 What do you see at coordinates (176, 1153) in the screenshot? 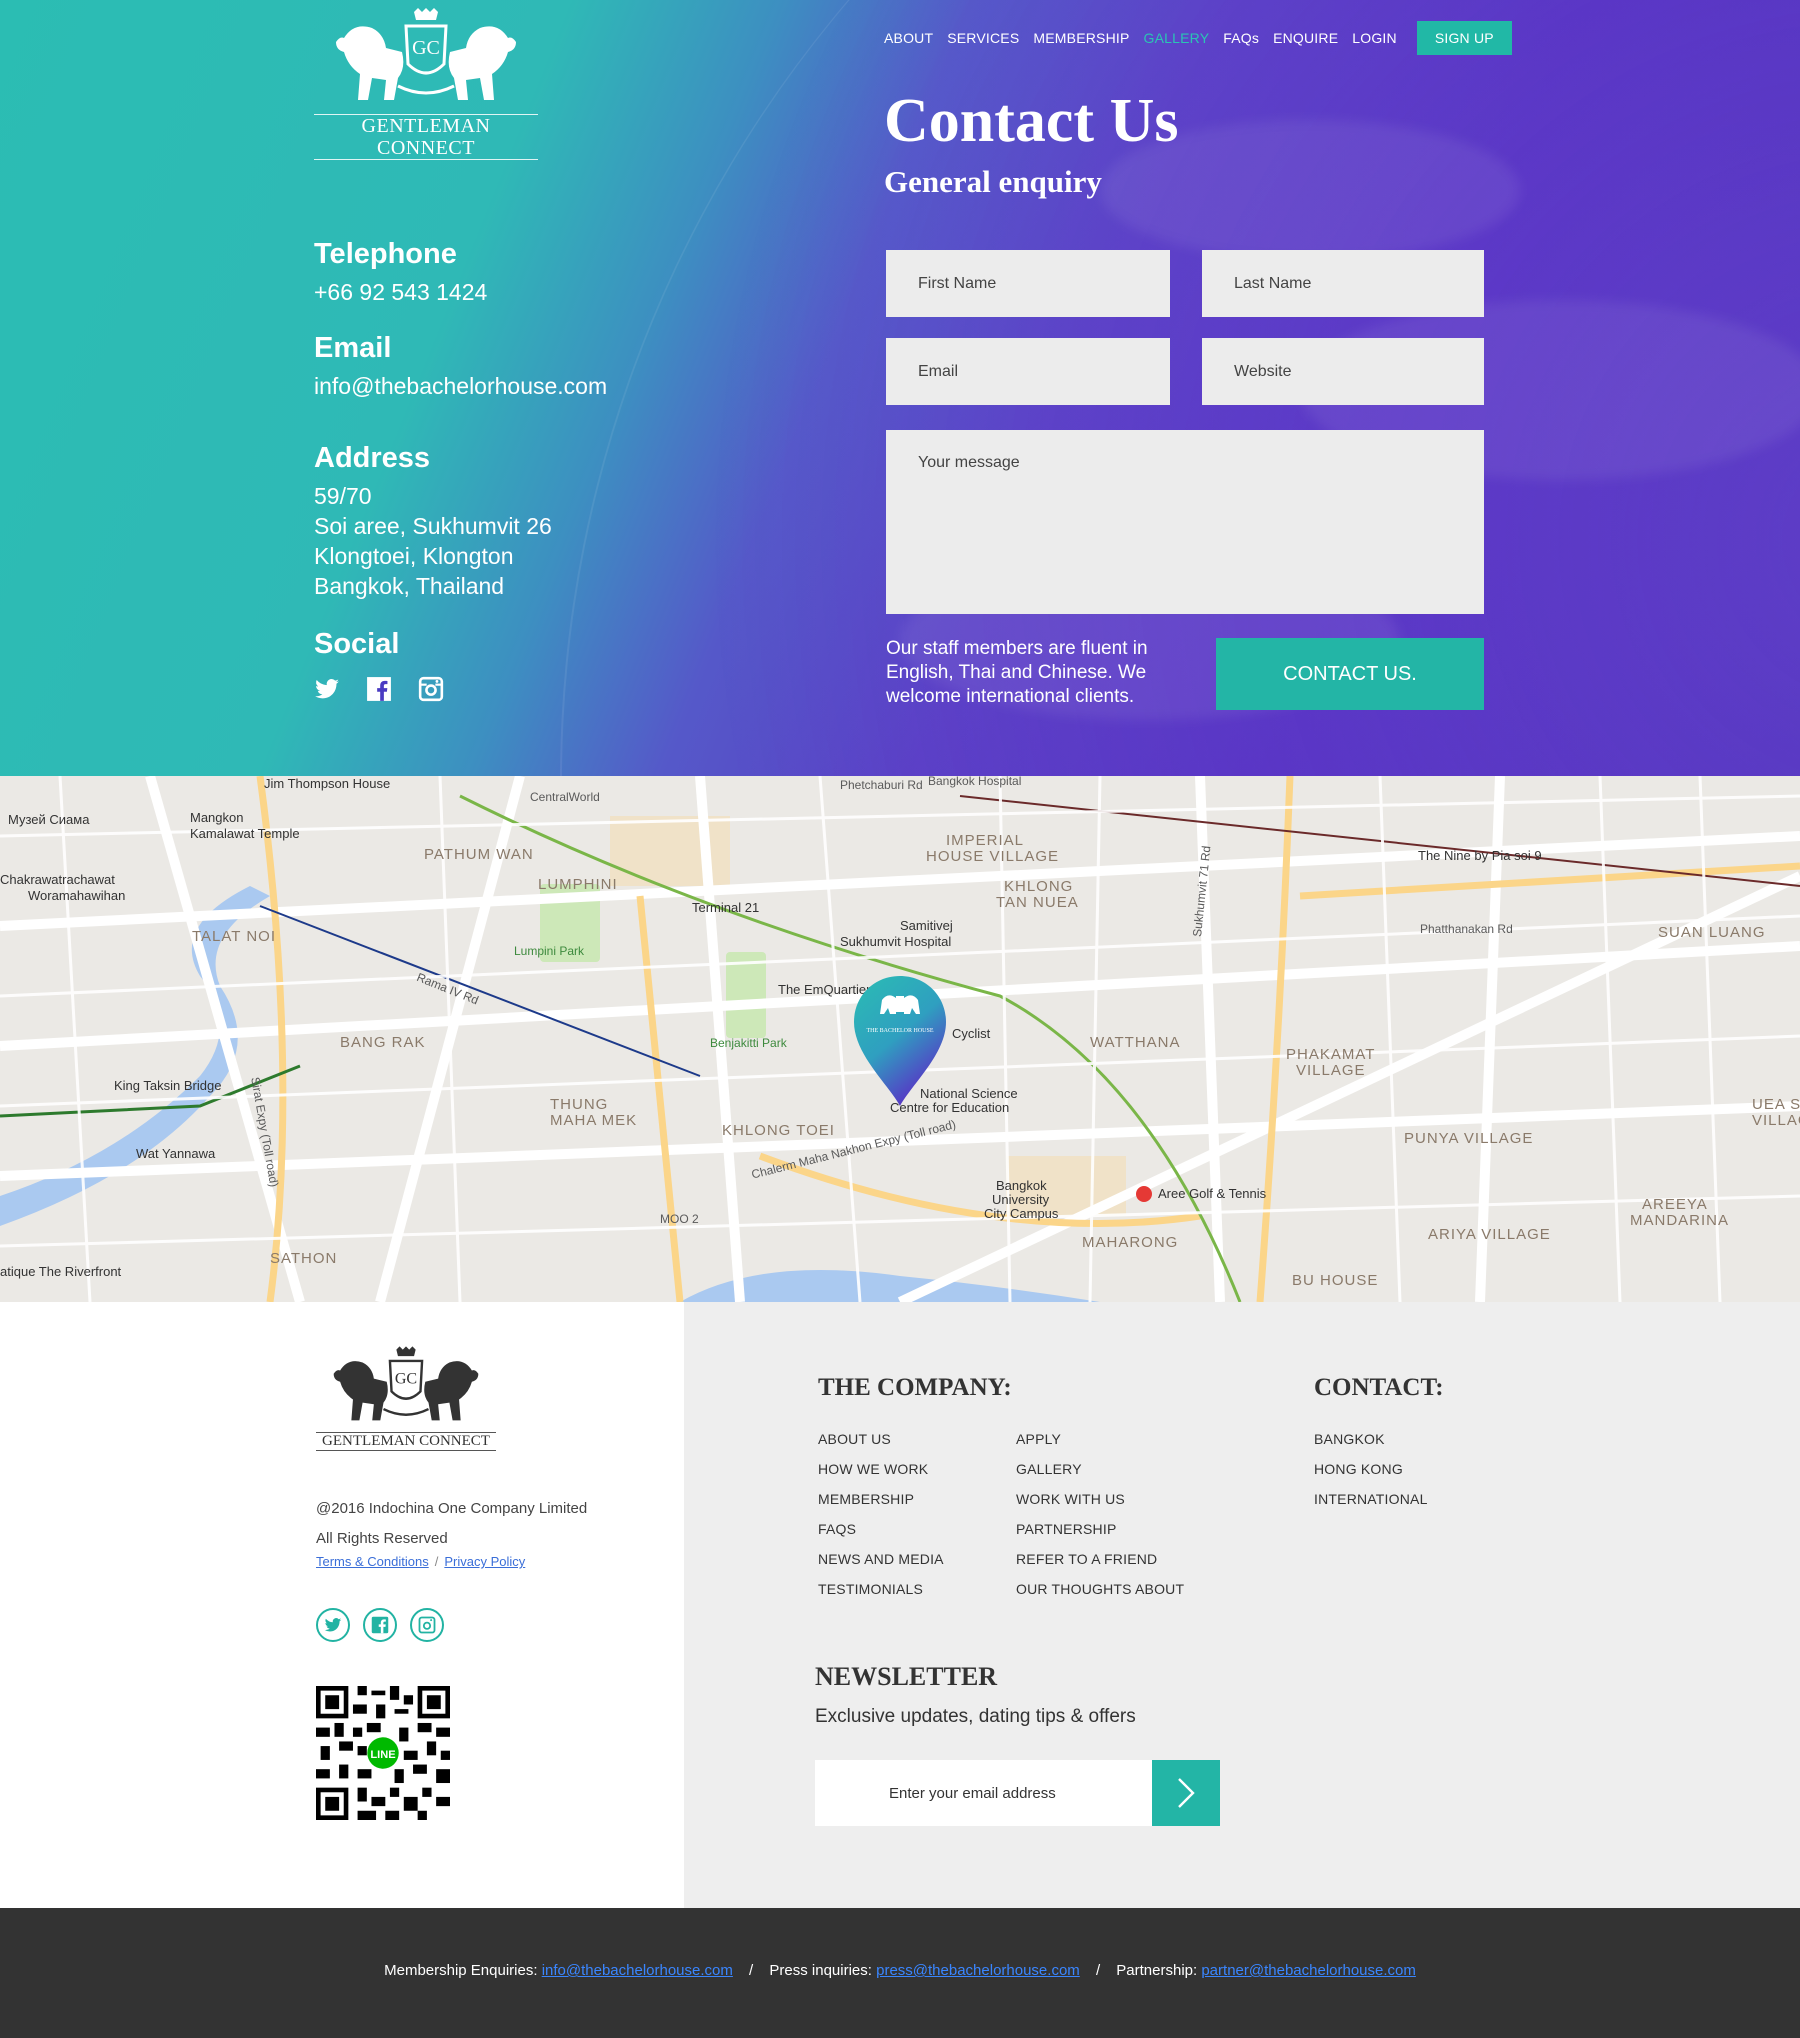
I see `map-label: Wat Yannawa` at bounding box center [176, 1153].